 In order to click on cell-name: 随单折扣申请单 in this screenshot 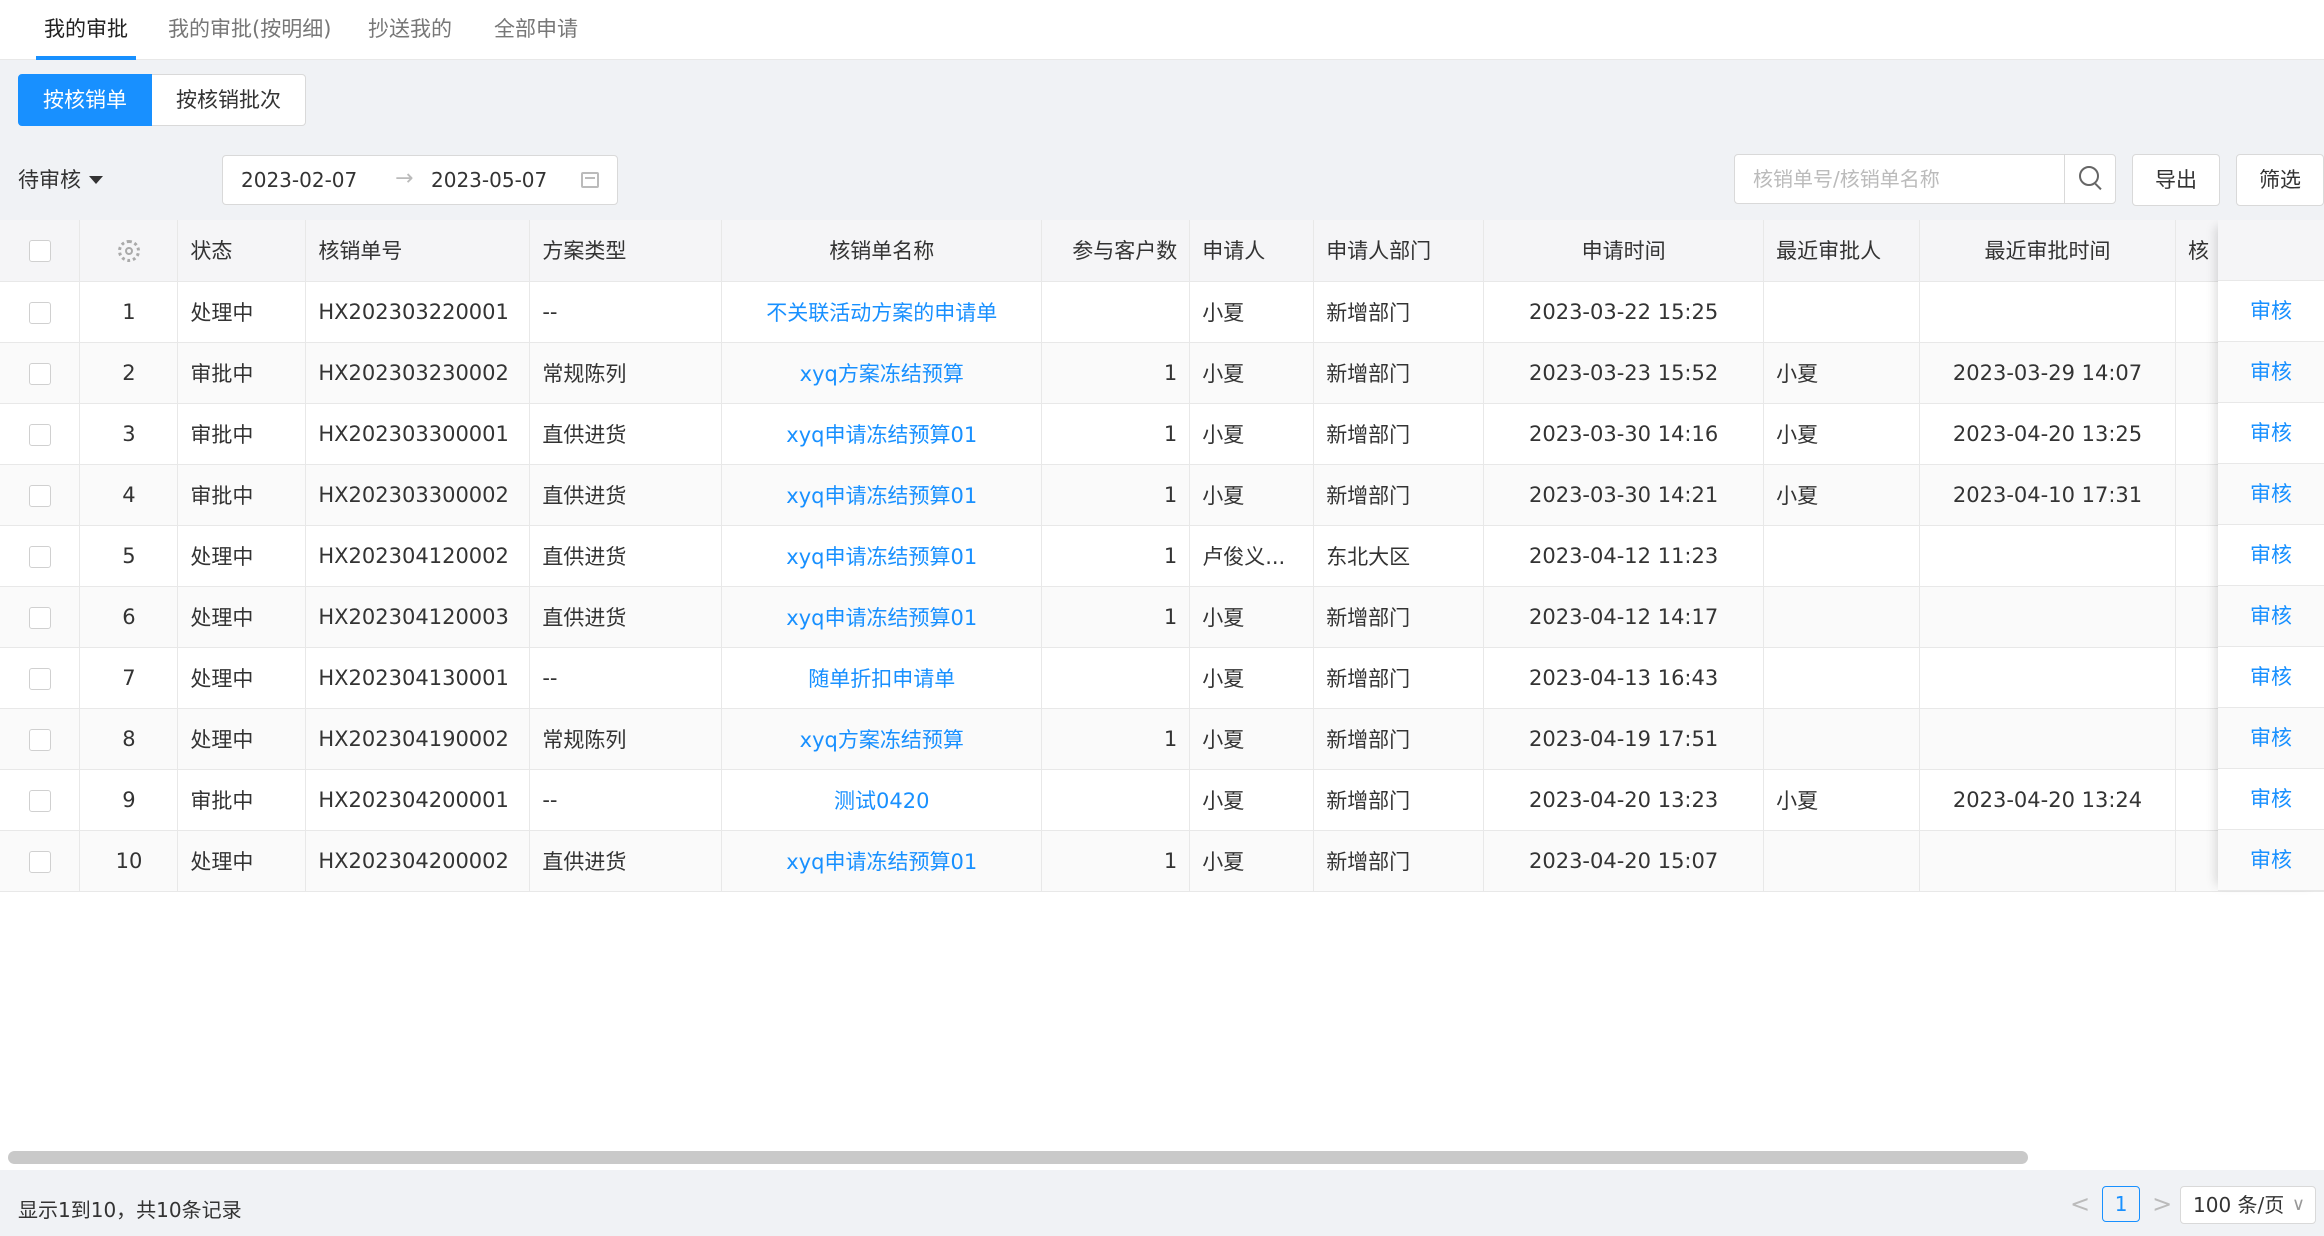, I will do `click(882, 678)`.